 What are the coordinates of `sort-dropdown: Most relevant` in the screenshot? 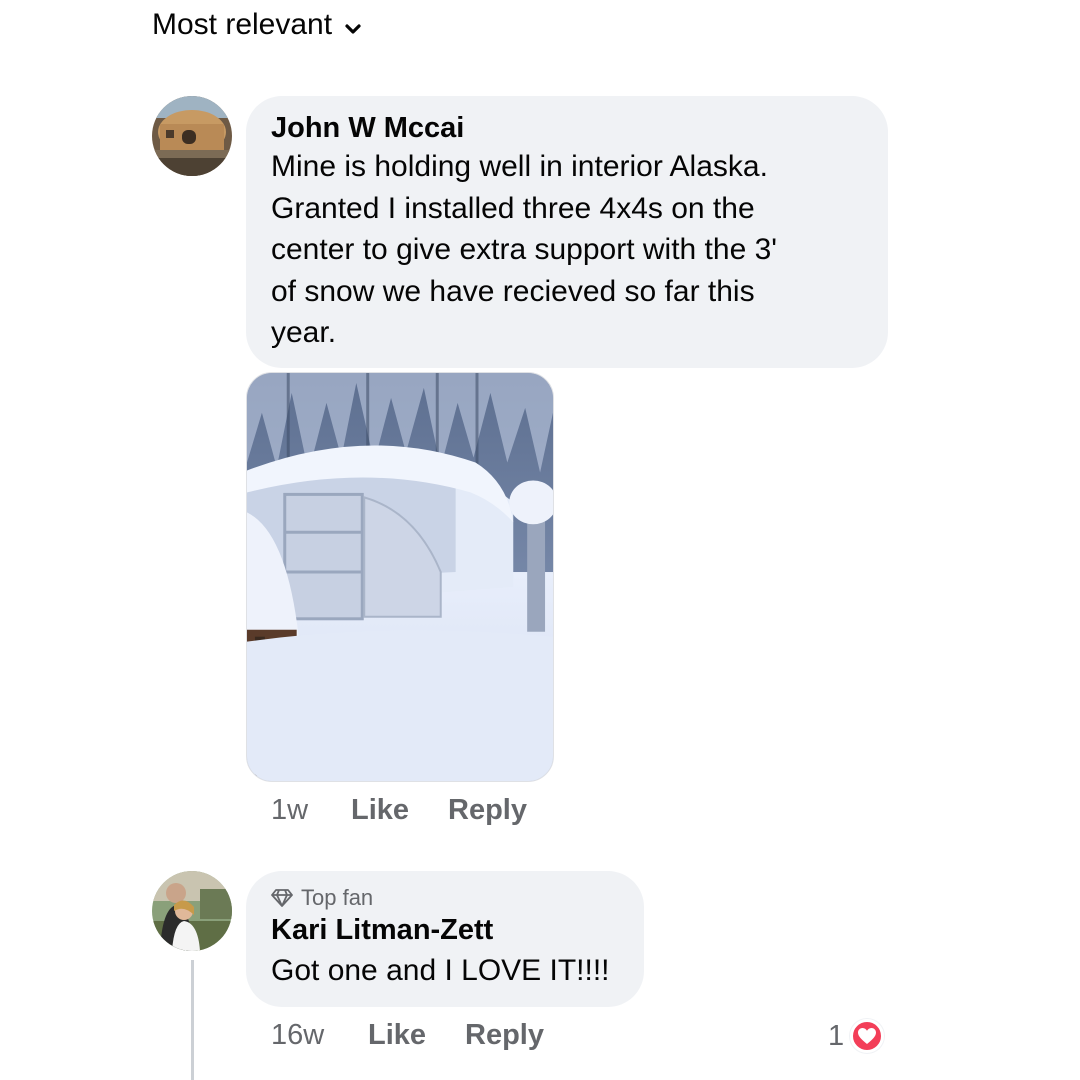 It's located at (258, 25).